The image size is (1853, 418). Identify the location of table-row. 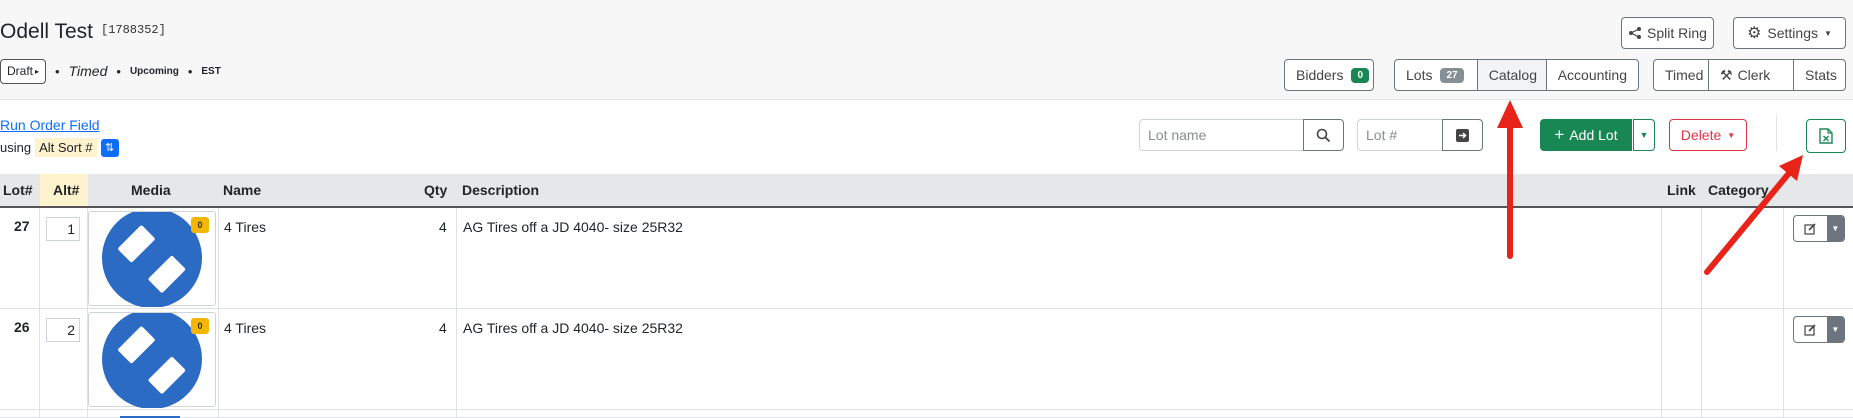
(926, 414).